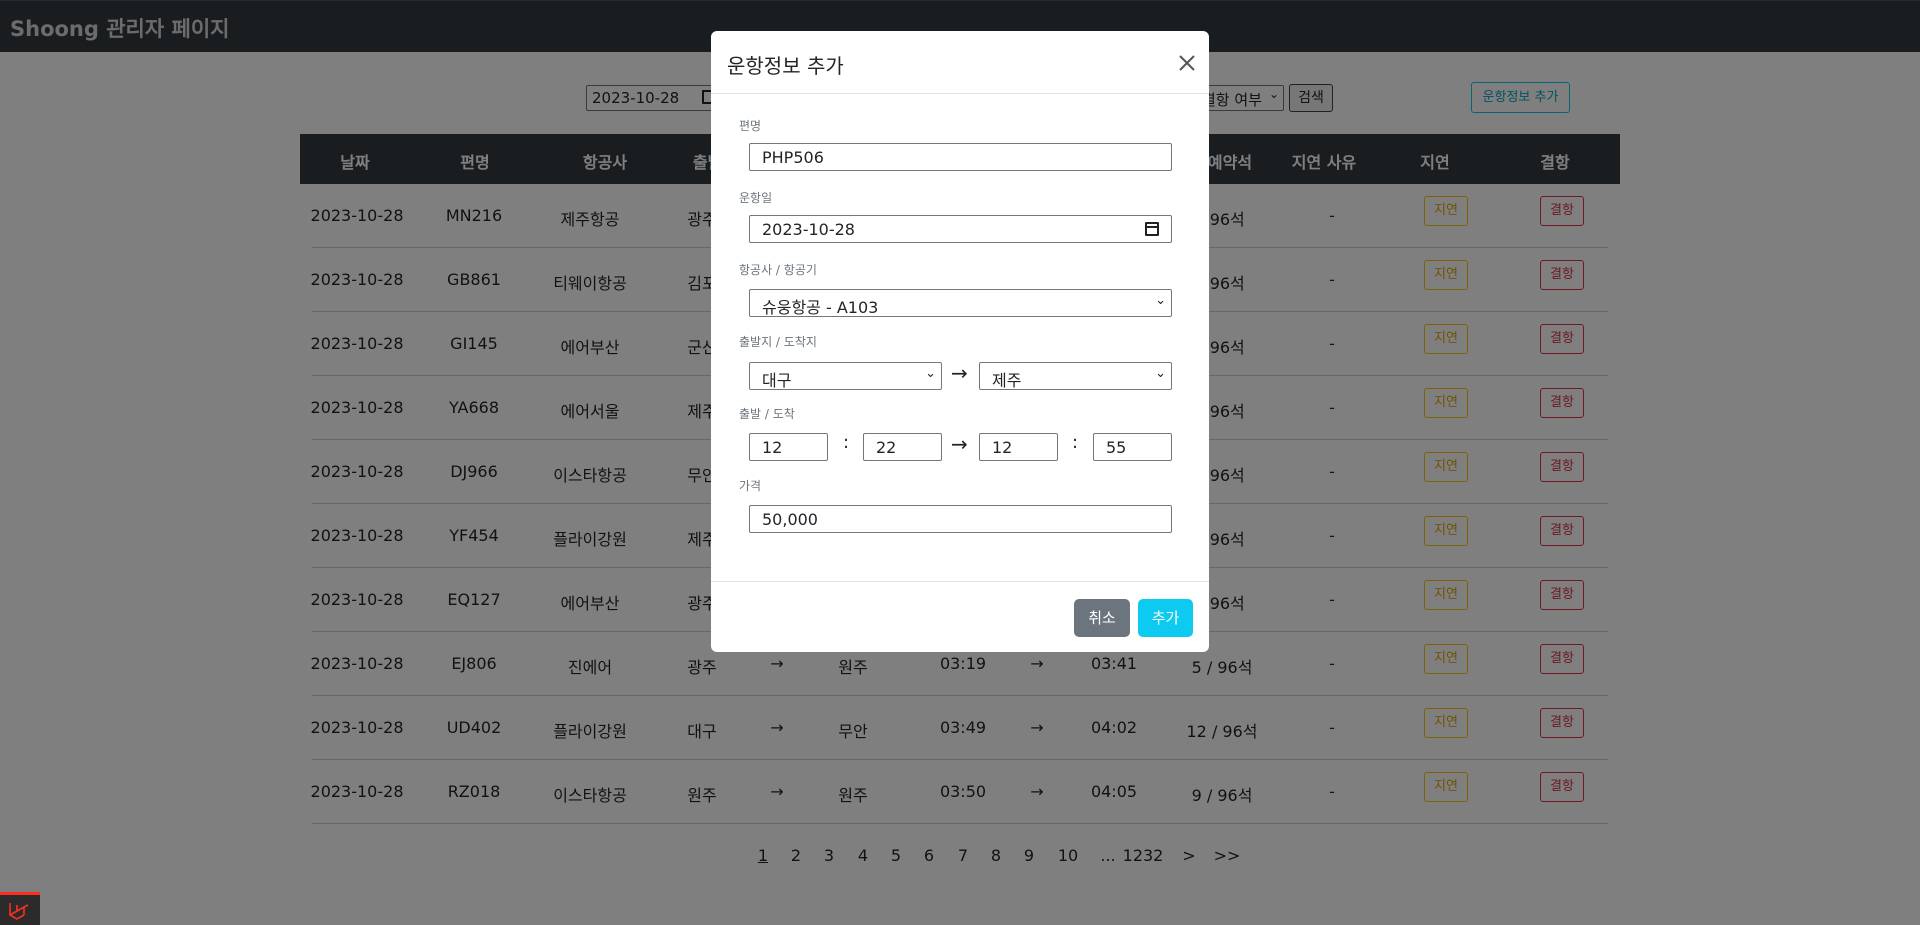 This screenshot has height=925, width=1920. What do you see at coordinates (19, 911) in the screenshot?
I see `laravel-icon` at bounding box center [19, 911].